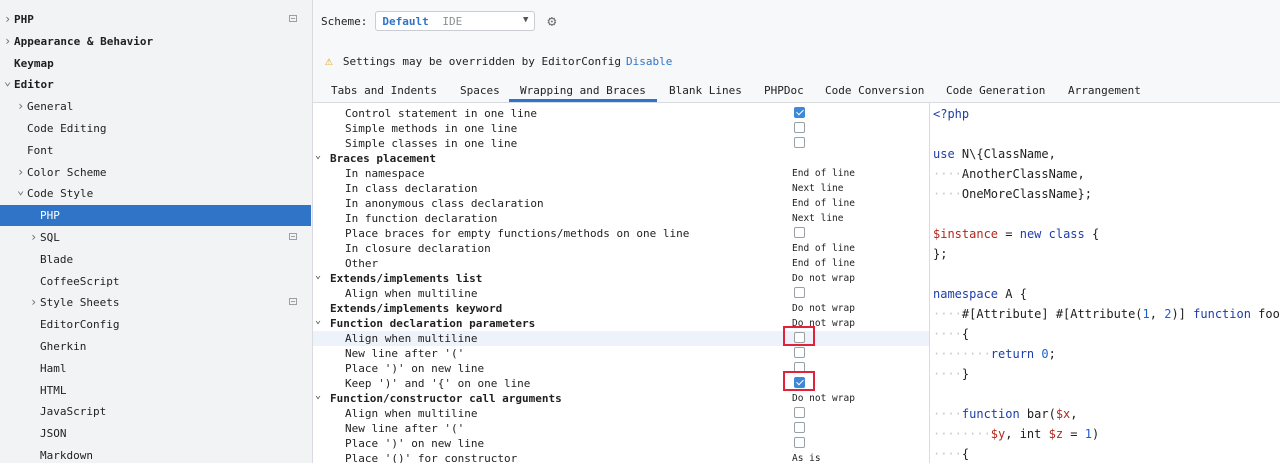 The width and height of the screenshot is (1280, 463). I want to click on setting-label: Simple methods in one line, so click(431, 128).